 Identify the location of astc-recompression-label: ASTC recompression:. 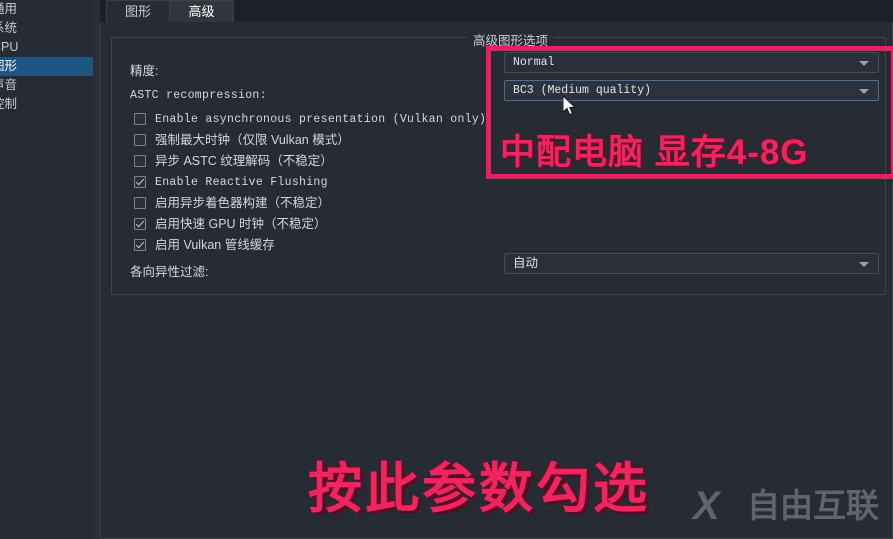
(198, 95).